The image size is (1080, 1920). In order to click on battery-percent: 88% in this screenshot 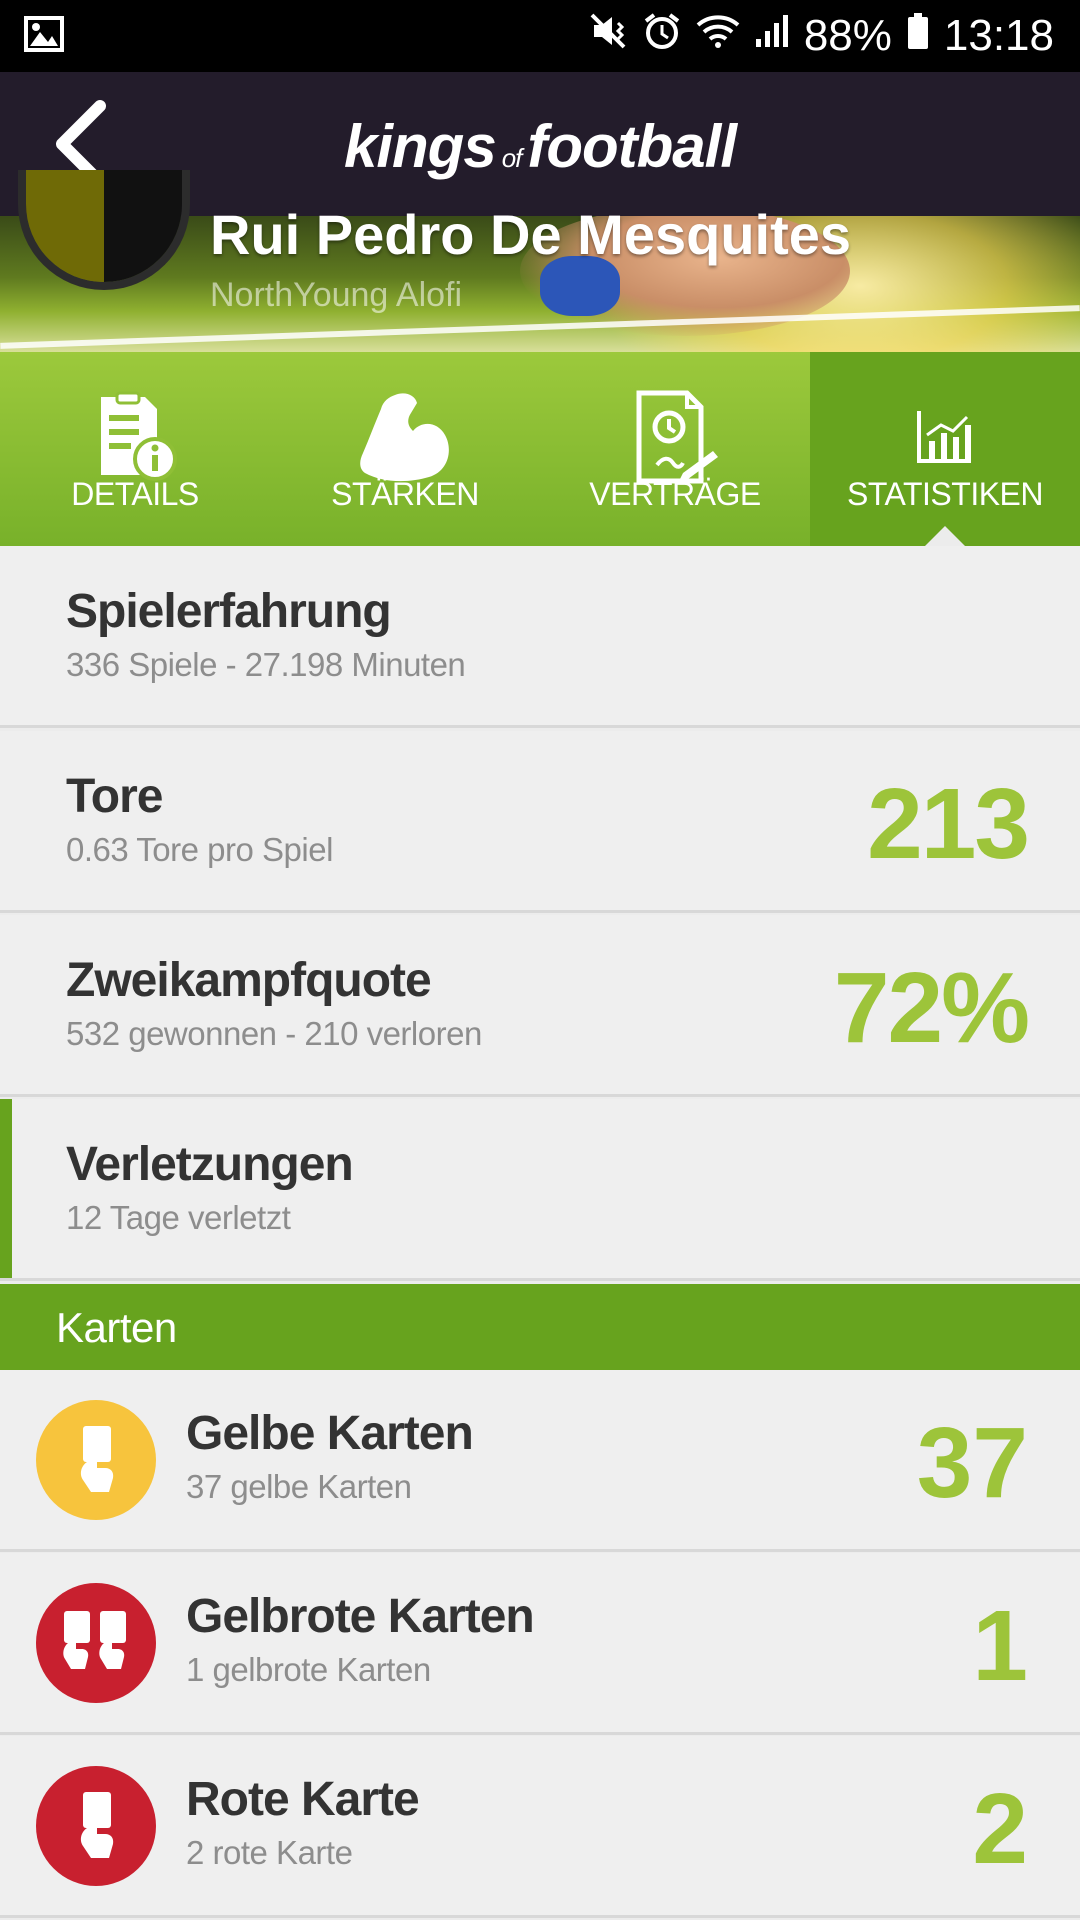, I will do `click(847, 35)`.